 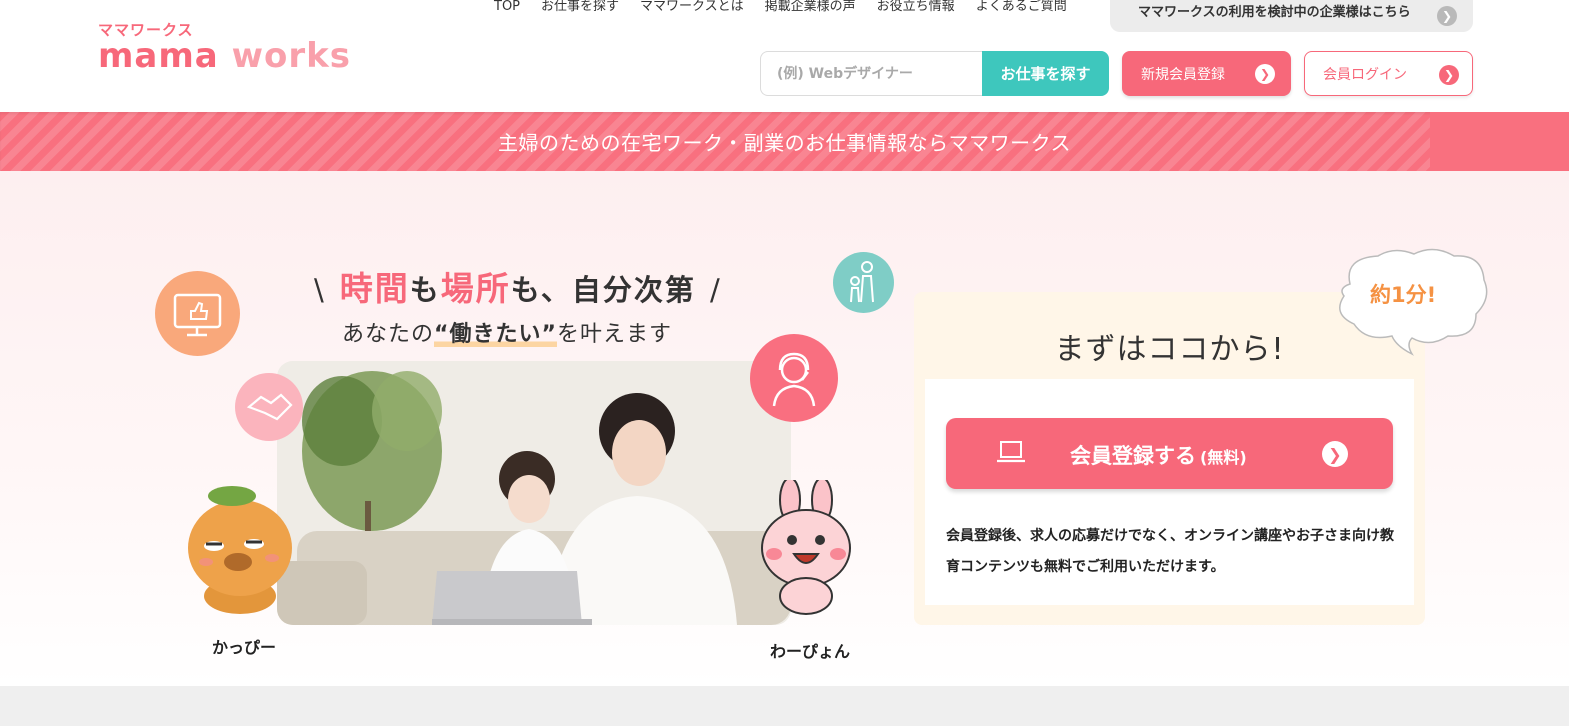 What do you see at coordinates (1183, 74) in the screenshot?
I see `register-button-label: 新規会員登録` at bounding box center [1183, 74].